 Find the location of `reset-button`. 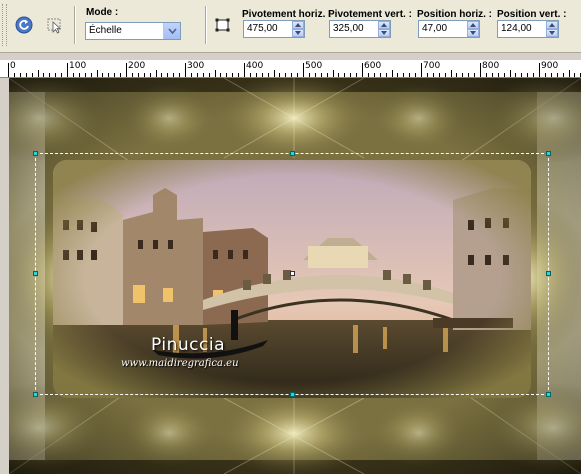

reset-button is located at coordinates (24, 25).